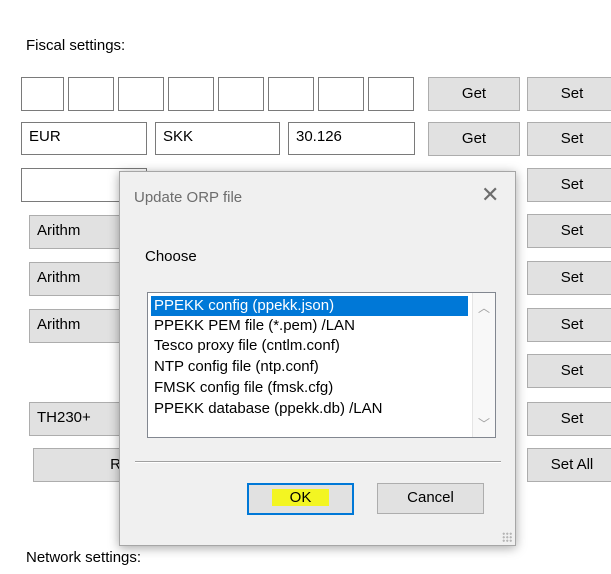  Describe the element at coordinates (569, 94) in the screenshot. I see `set-button-row1: Set` at that location.